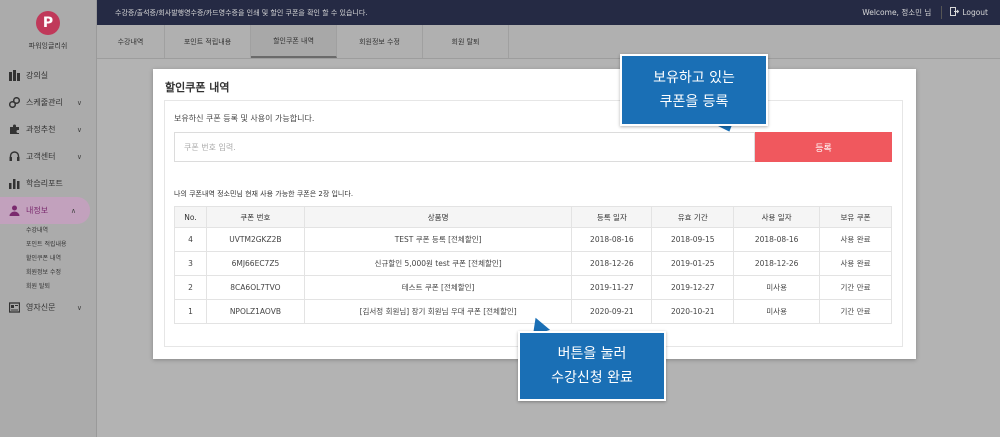  I want to click on sidebar-item-label: 고객센터, so click(41, 156).